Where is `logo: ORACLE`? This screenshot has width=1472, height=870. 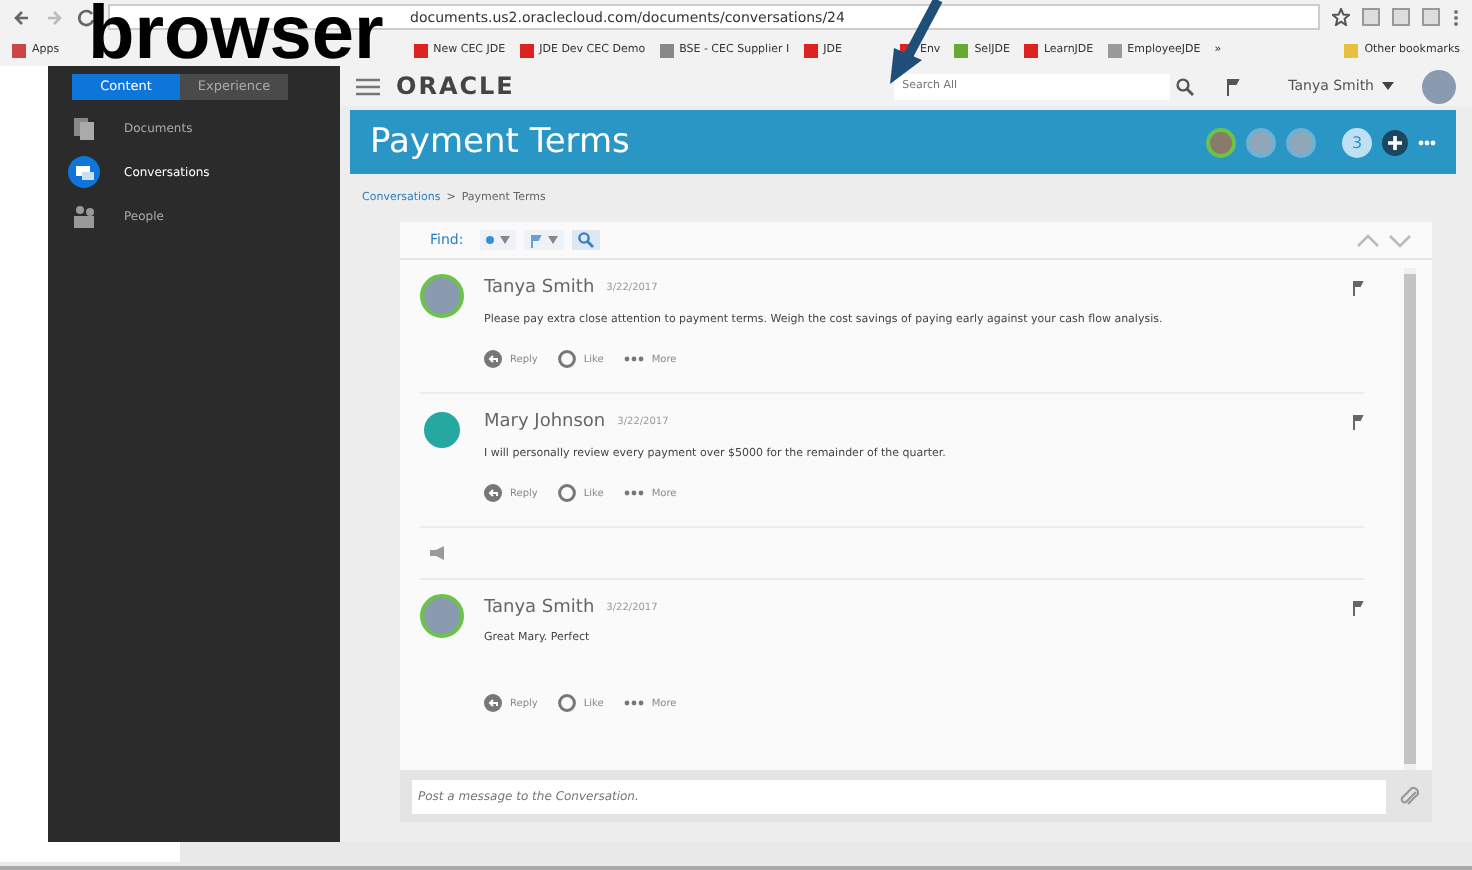 logo: ORACLE is located at coordinates (455, 86).